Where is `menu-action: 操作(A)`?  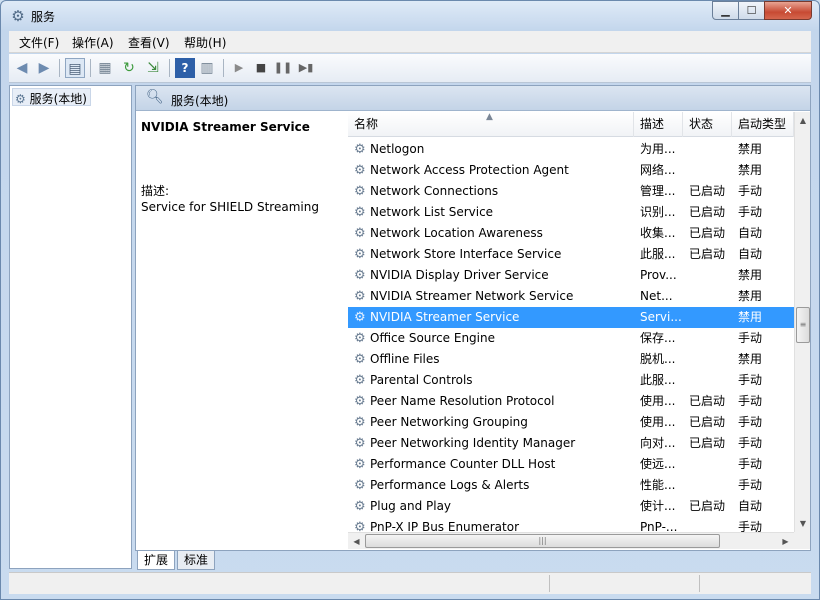 menu-action: 操作(A) is located at coordinates (93, 42).